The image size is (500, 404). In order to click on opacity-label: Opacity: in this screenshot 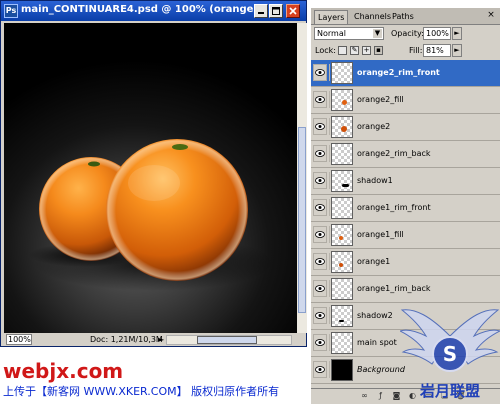, I will do `click(407, 33)`.